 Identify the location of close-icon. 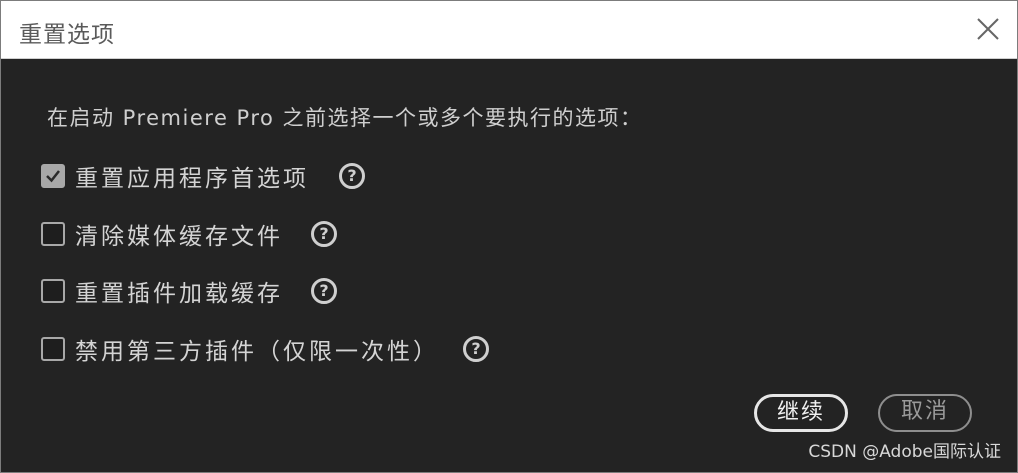
(988, 29).